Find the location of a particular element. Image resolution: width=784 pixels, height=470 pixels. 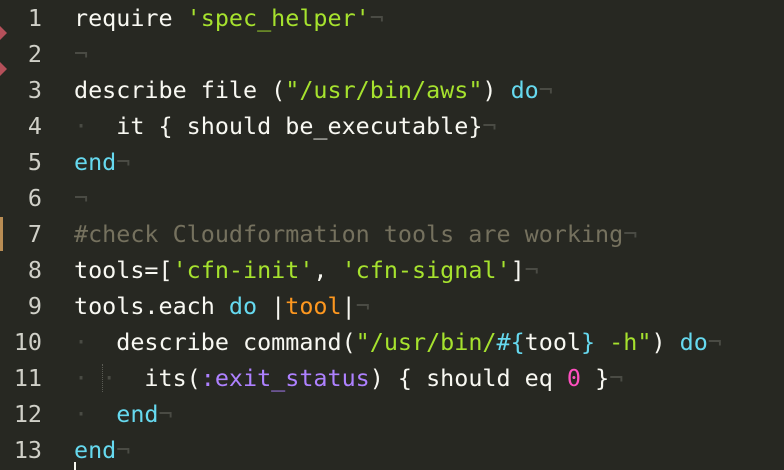

line-number: 13 is located at coordinates (27, 450).